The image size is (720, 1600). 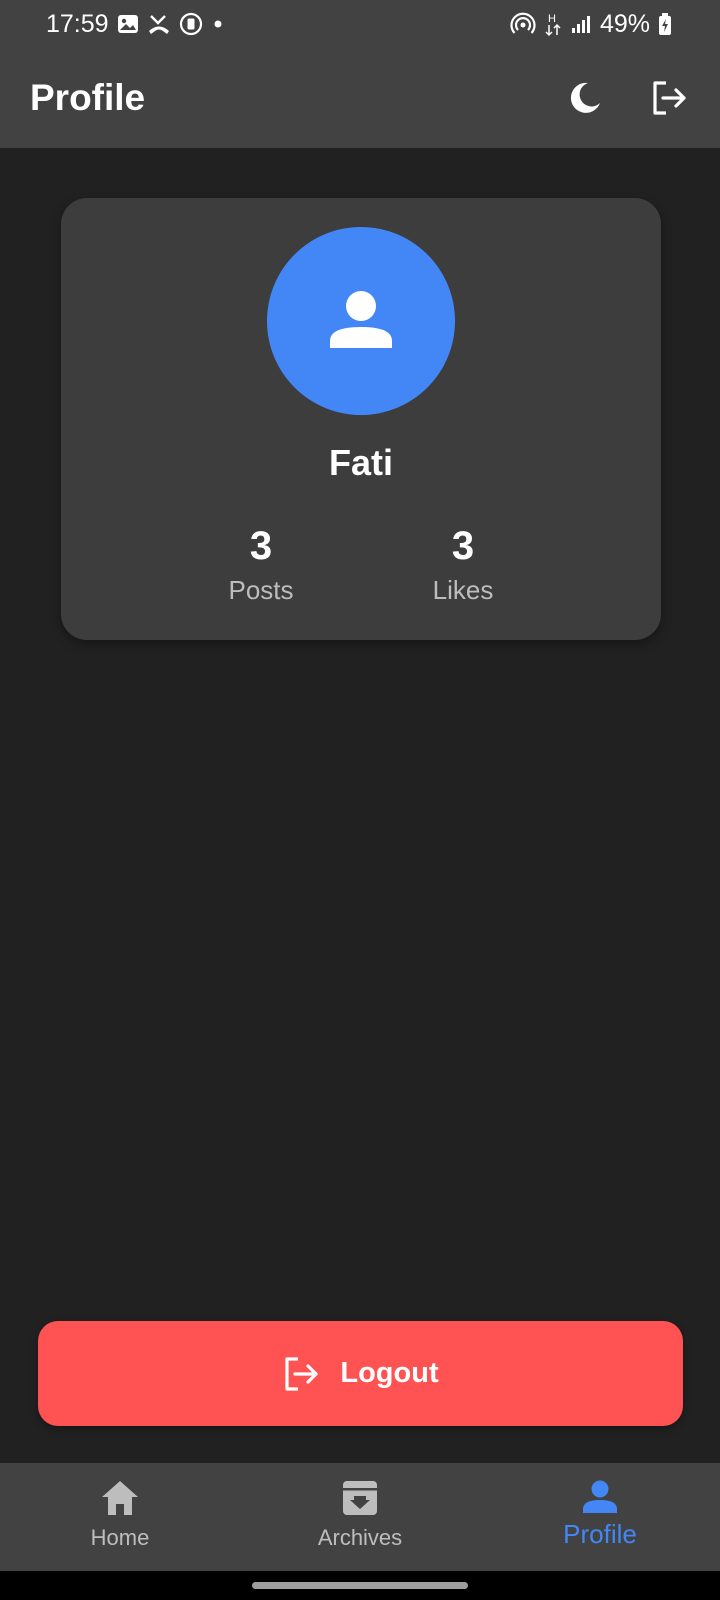 I want to click on battery-percent: 49%, so click(x=624, y=23).